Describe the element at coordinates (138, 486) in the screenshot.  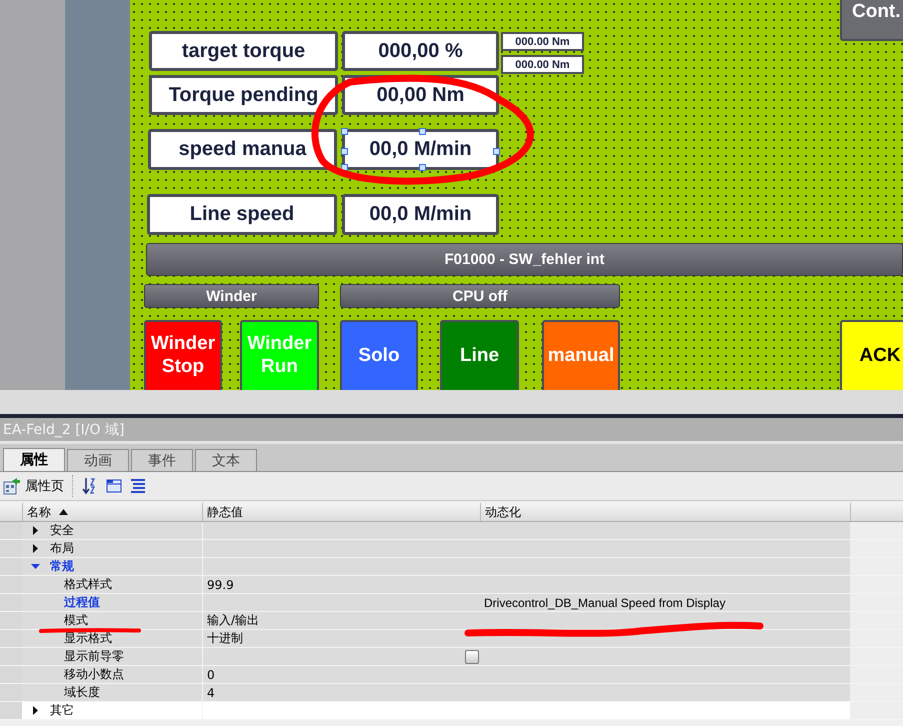
I see `list-icon` at that location.